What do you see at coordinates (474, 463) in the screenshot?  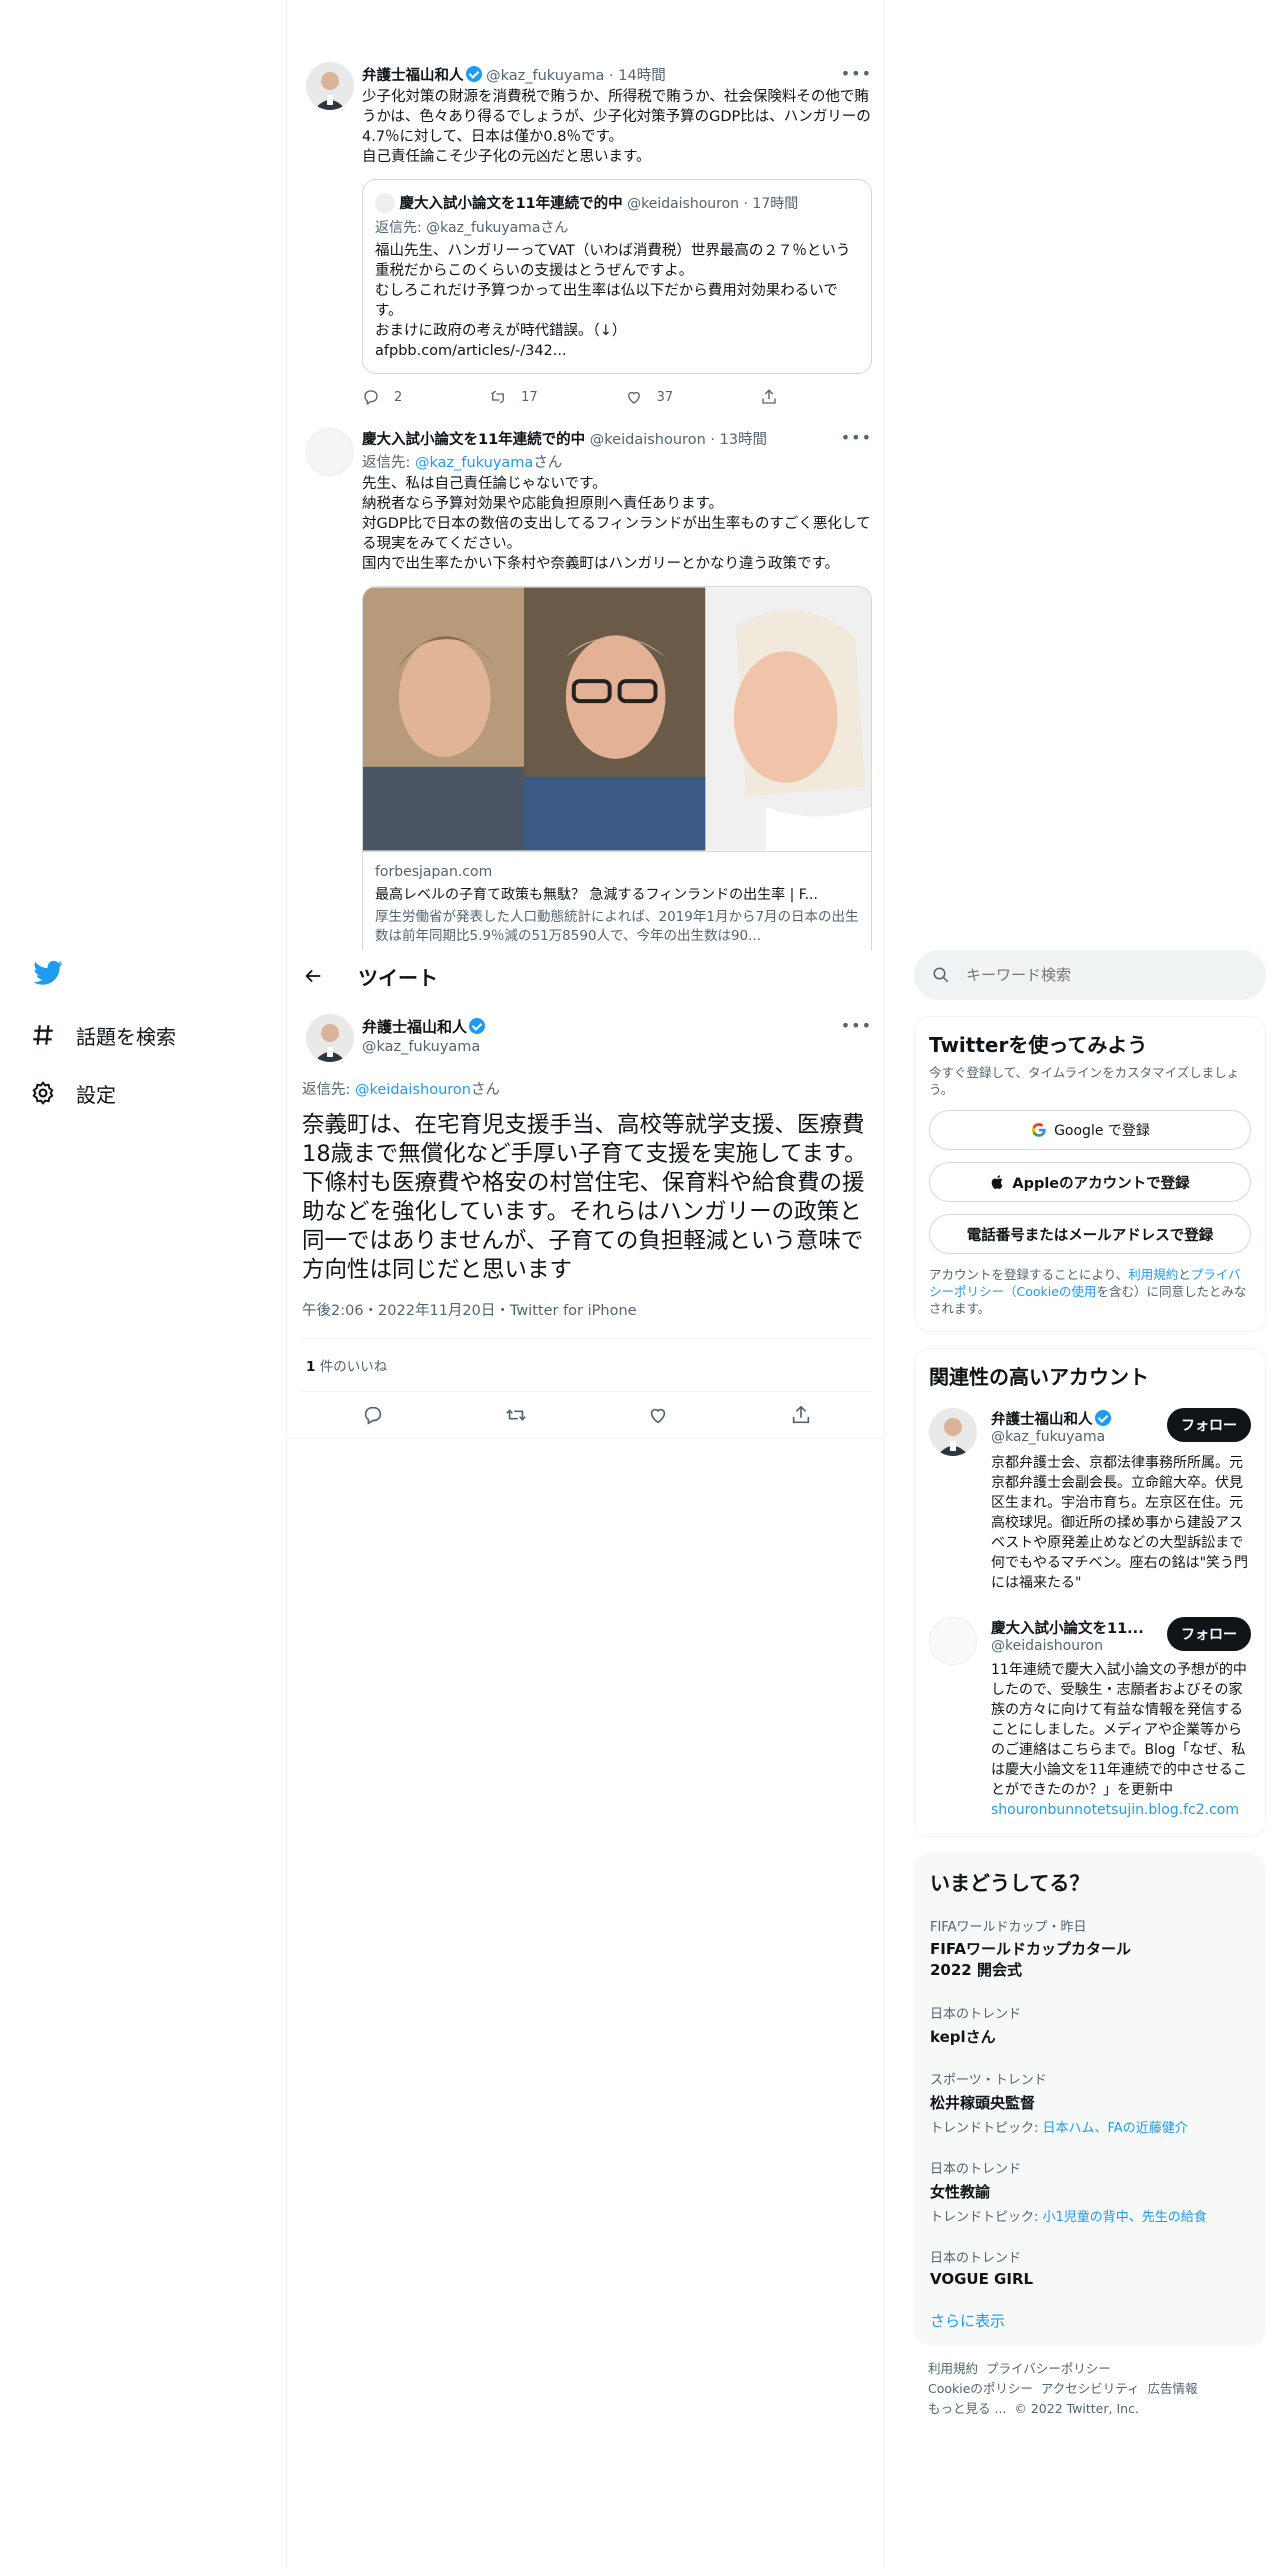 I see `reply-handle: @kaz_fukuyama` at bounding box center [474, 463].